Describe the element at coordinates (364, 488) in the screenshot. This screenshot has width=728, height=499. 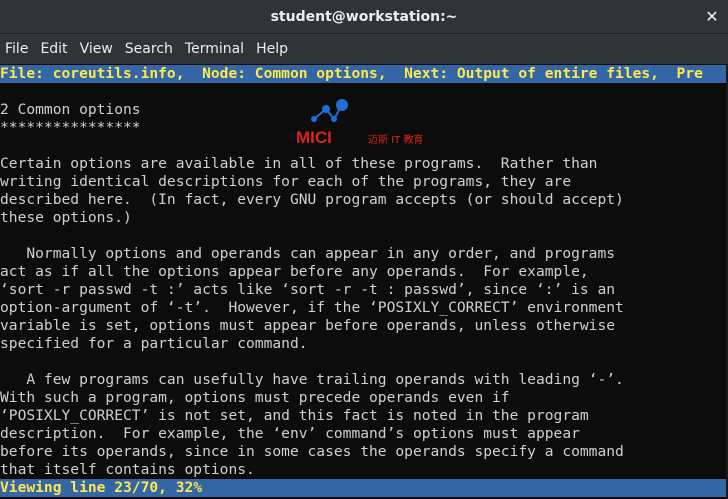
I see `status-line: Viewing line 23/70, 32%` at that location.